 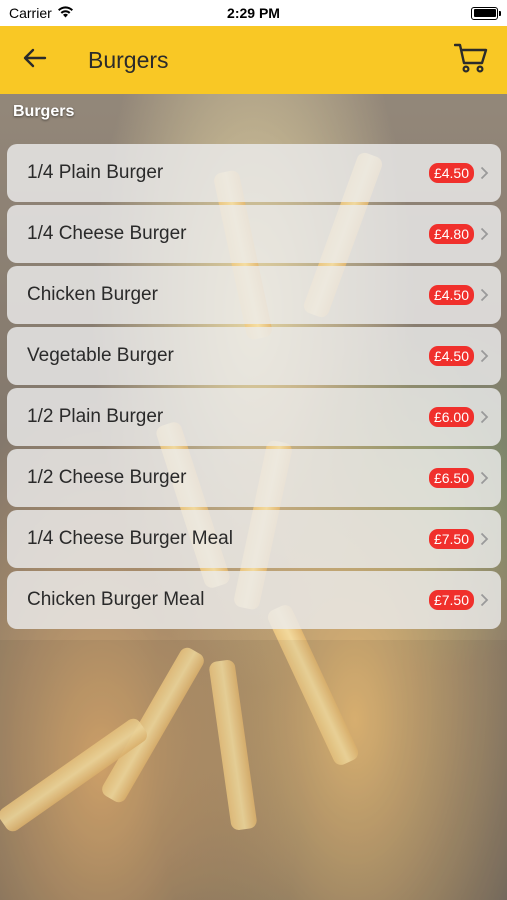 I want to click on price-badge: £6.50, so click(x=451, y=478).